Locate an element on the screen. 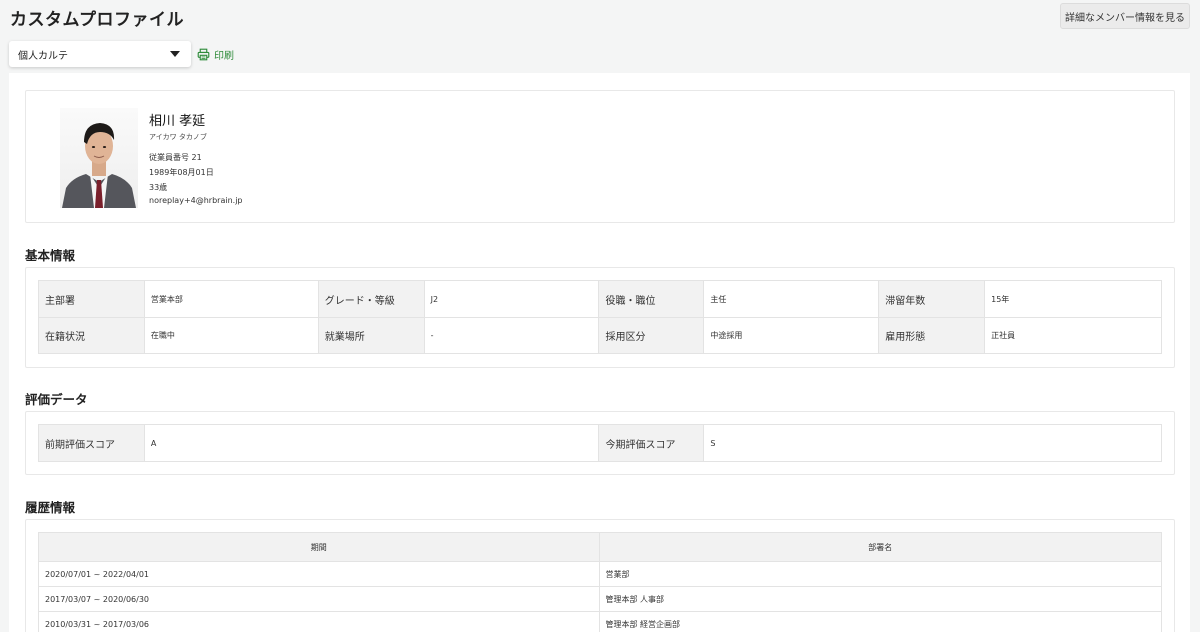 The height and width of the screenshot is (632, 1200). label-grade: グレード・等級 is located at coordinates (371, 299).